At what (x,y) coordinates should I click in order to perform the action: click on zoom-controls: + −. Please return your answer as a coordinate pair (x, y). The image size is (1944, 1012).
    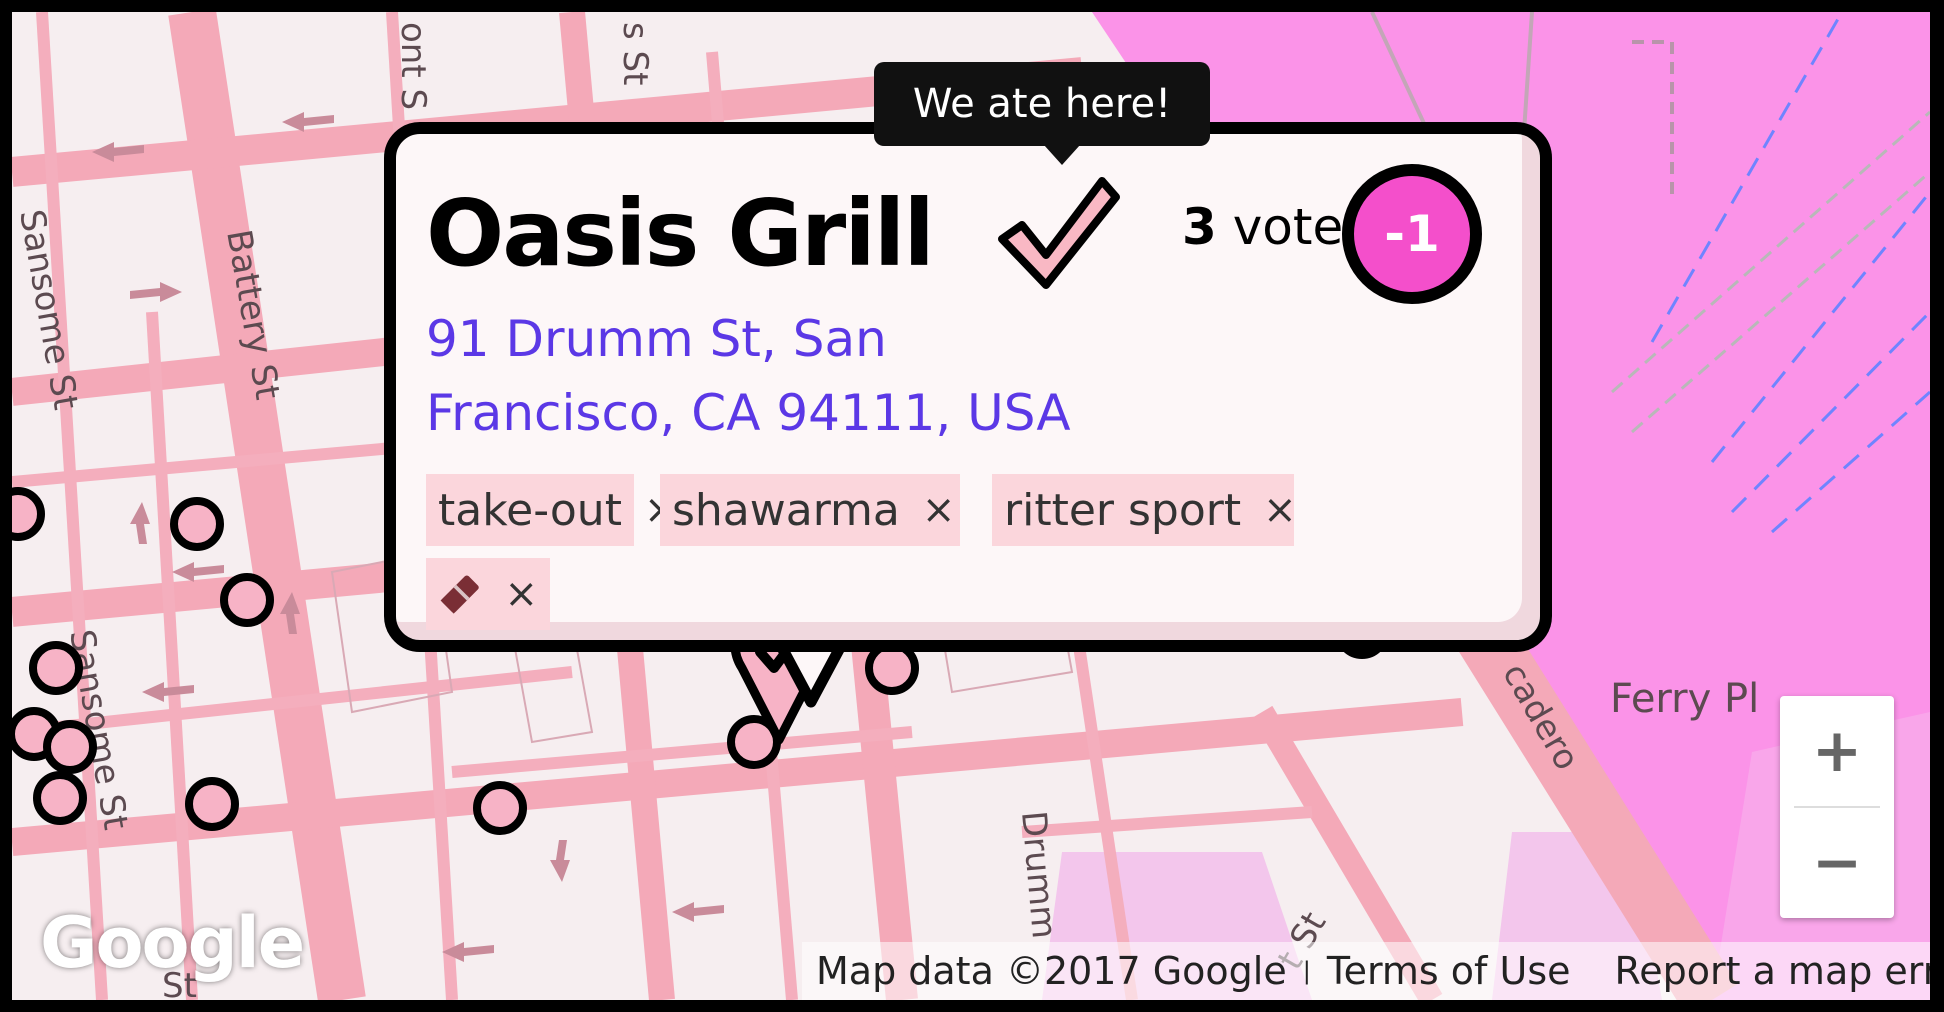
    Looking at the image, I should click on (1837, 807).